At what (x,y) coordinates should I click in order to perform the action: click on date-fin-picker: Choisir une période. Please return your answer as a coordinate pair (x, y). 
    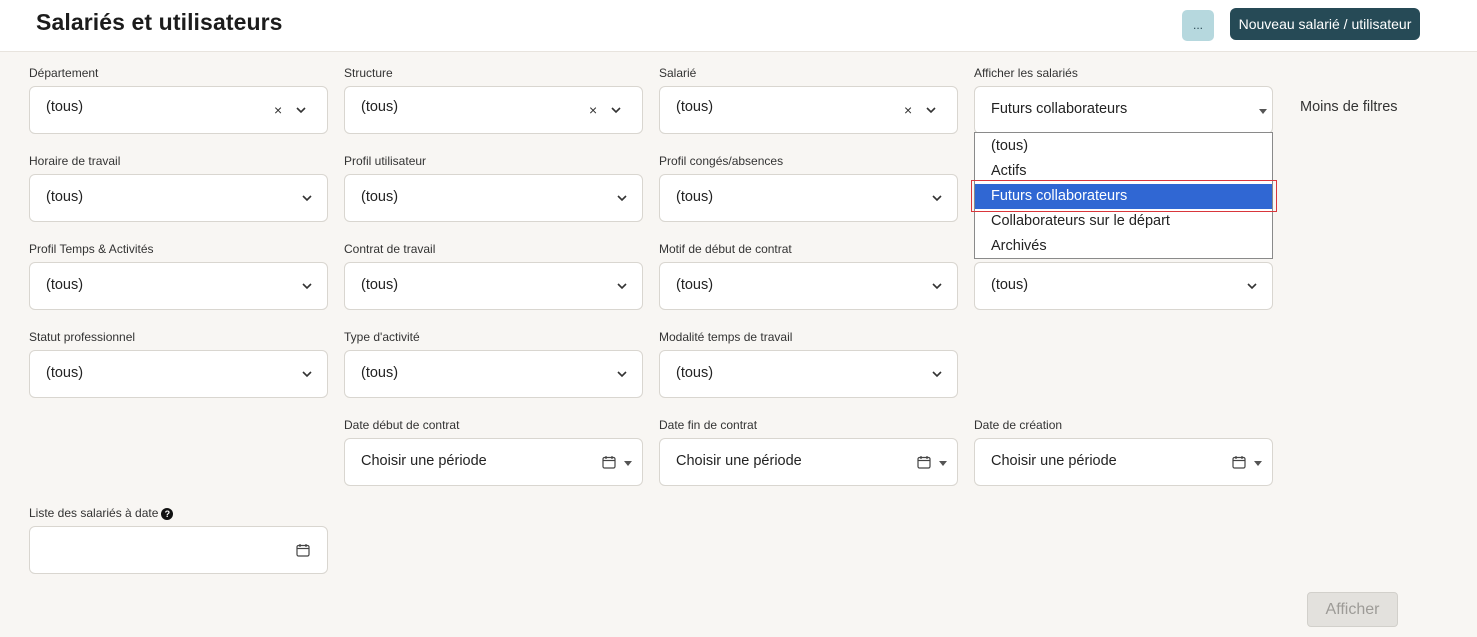
    Looking at the image, I should click on (808, 462).